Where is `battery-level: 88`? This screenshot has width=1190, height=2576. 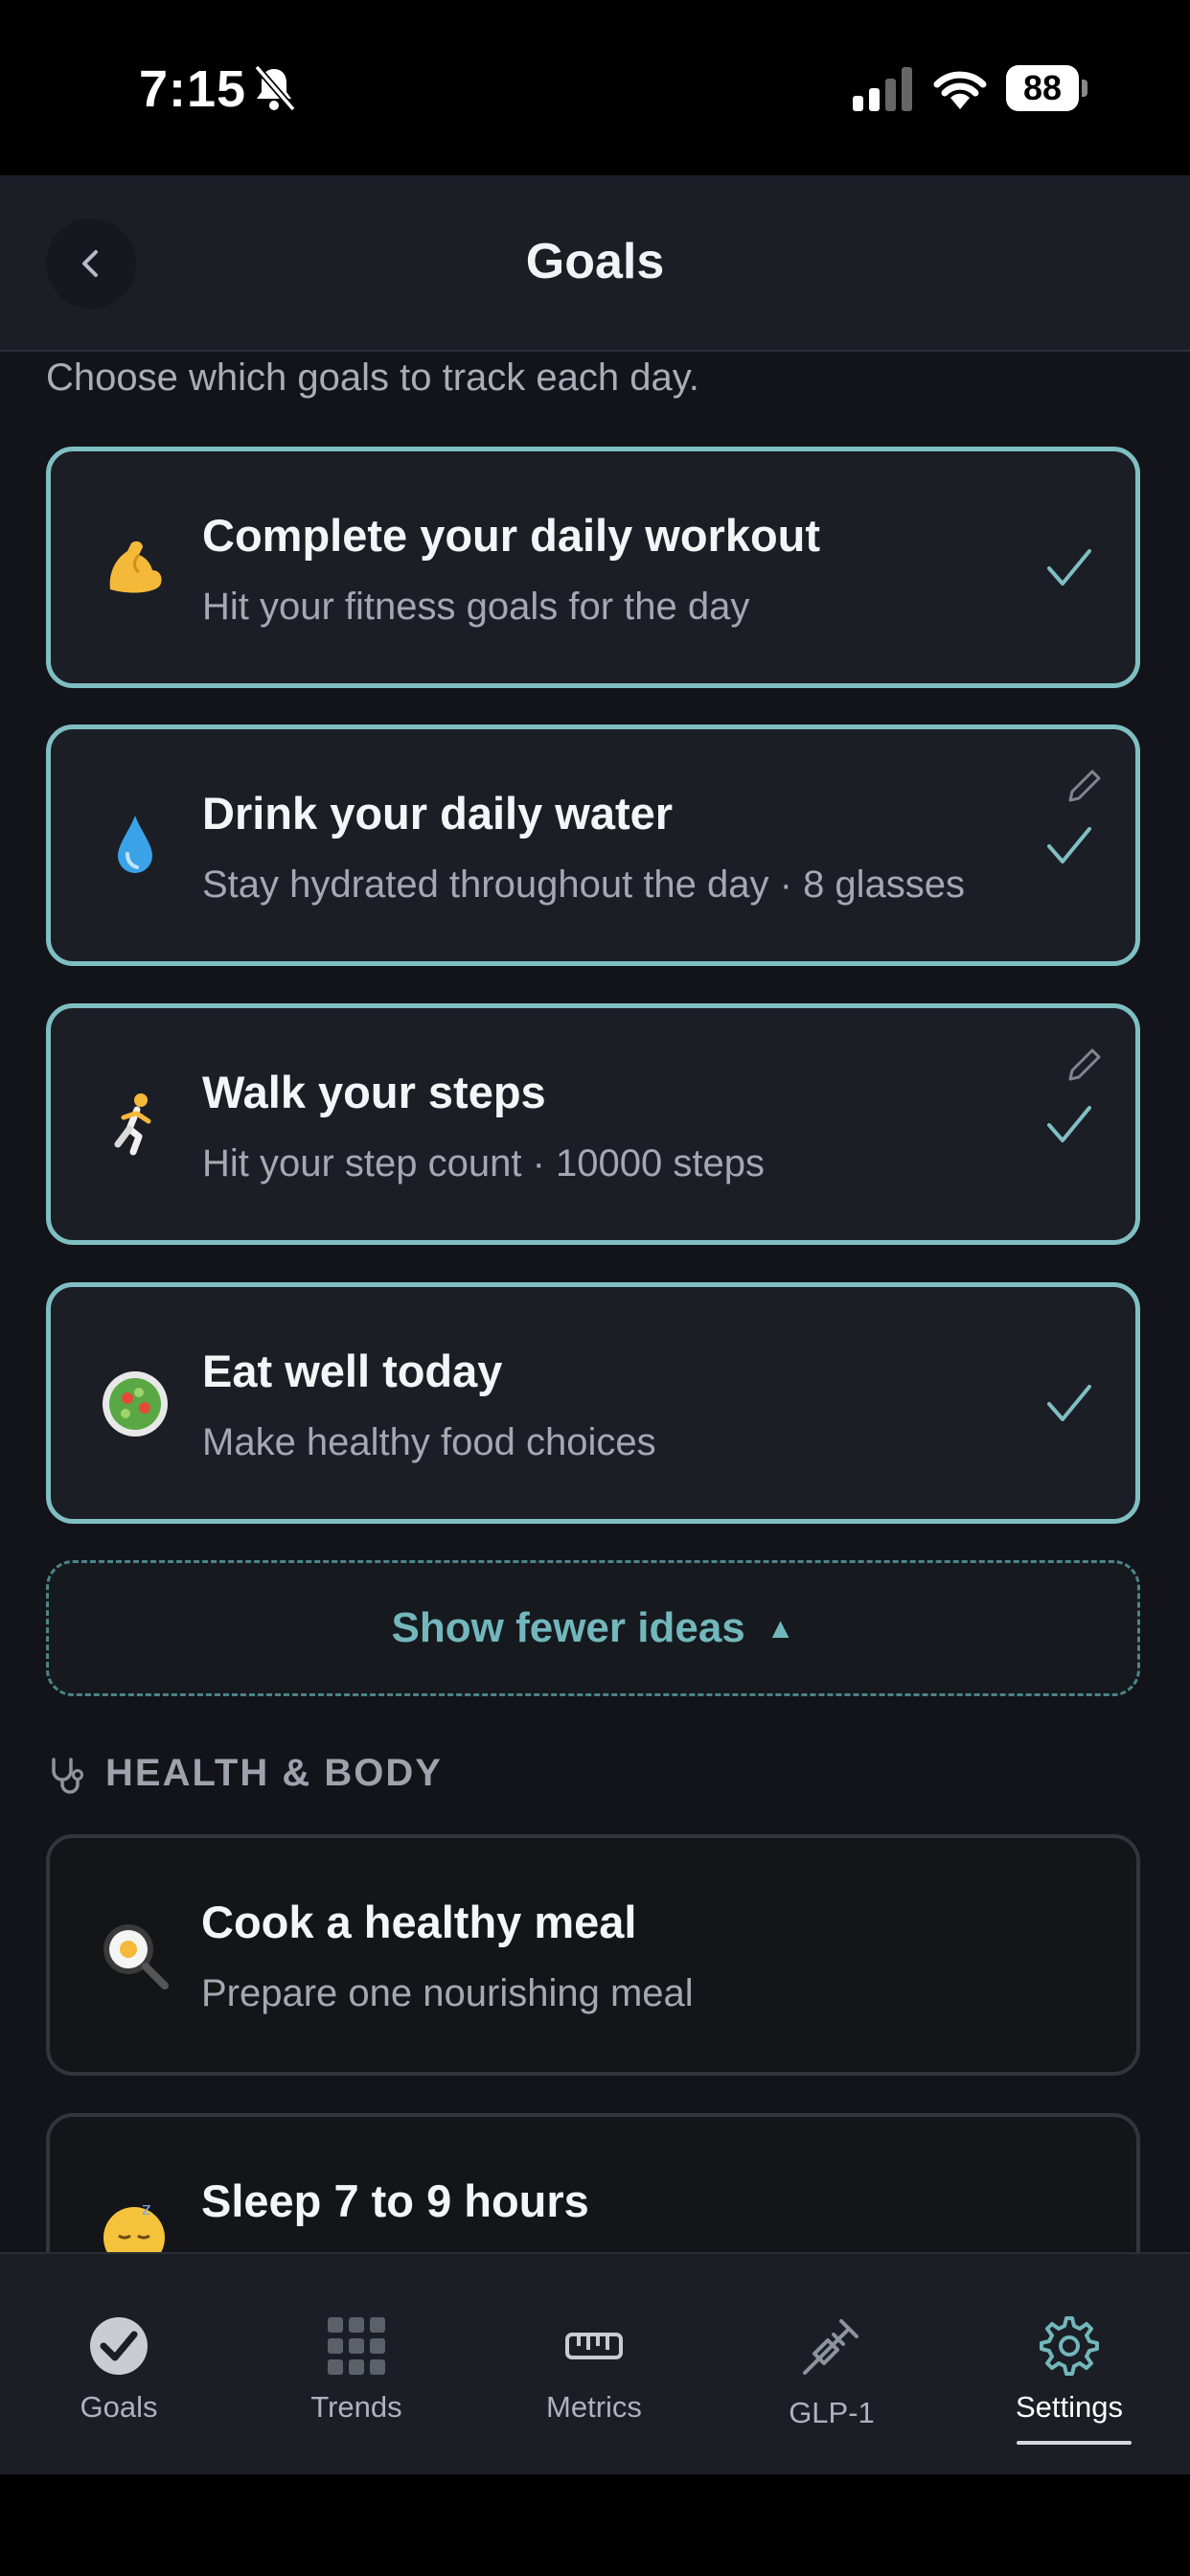
battery-level: 88 is located at coordinates (1042, 88).